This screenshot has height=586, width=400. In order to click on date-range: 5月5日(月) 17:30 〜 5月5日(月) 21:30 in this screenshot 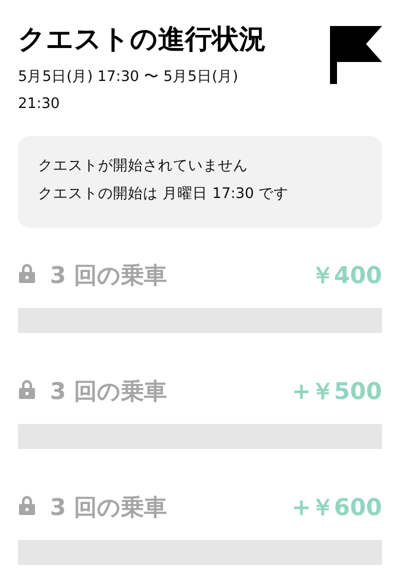, I will do `click(129, 91)`.